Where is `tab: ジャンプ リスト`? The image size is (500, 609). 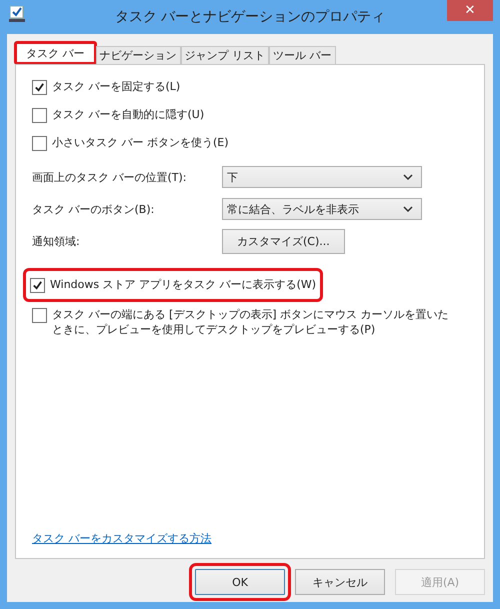
tab: ジャンプ リスト is located at coordinates (224, 55).